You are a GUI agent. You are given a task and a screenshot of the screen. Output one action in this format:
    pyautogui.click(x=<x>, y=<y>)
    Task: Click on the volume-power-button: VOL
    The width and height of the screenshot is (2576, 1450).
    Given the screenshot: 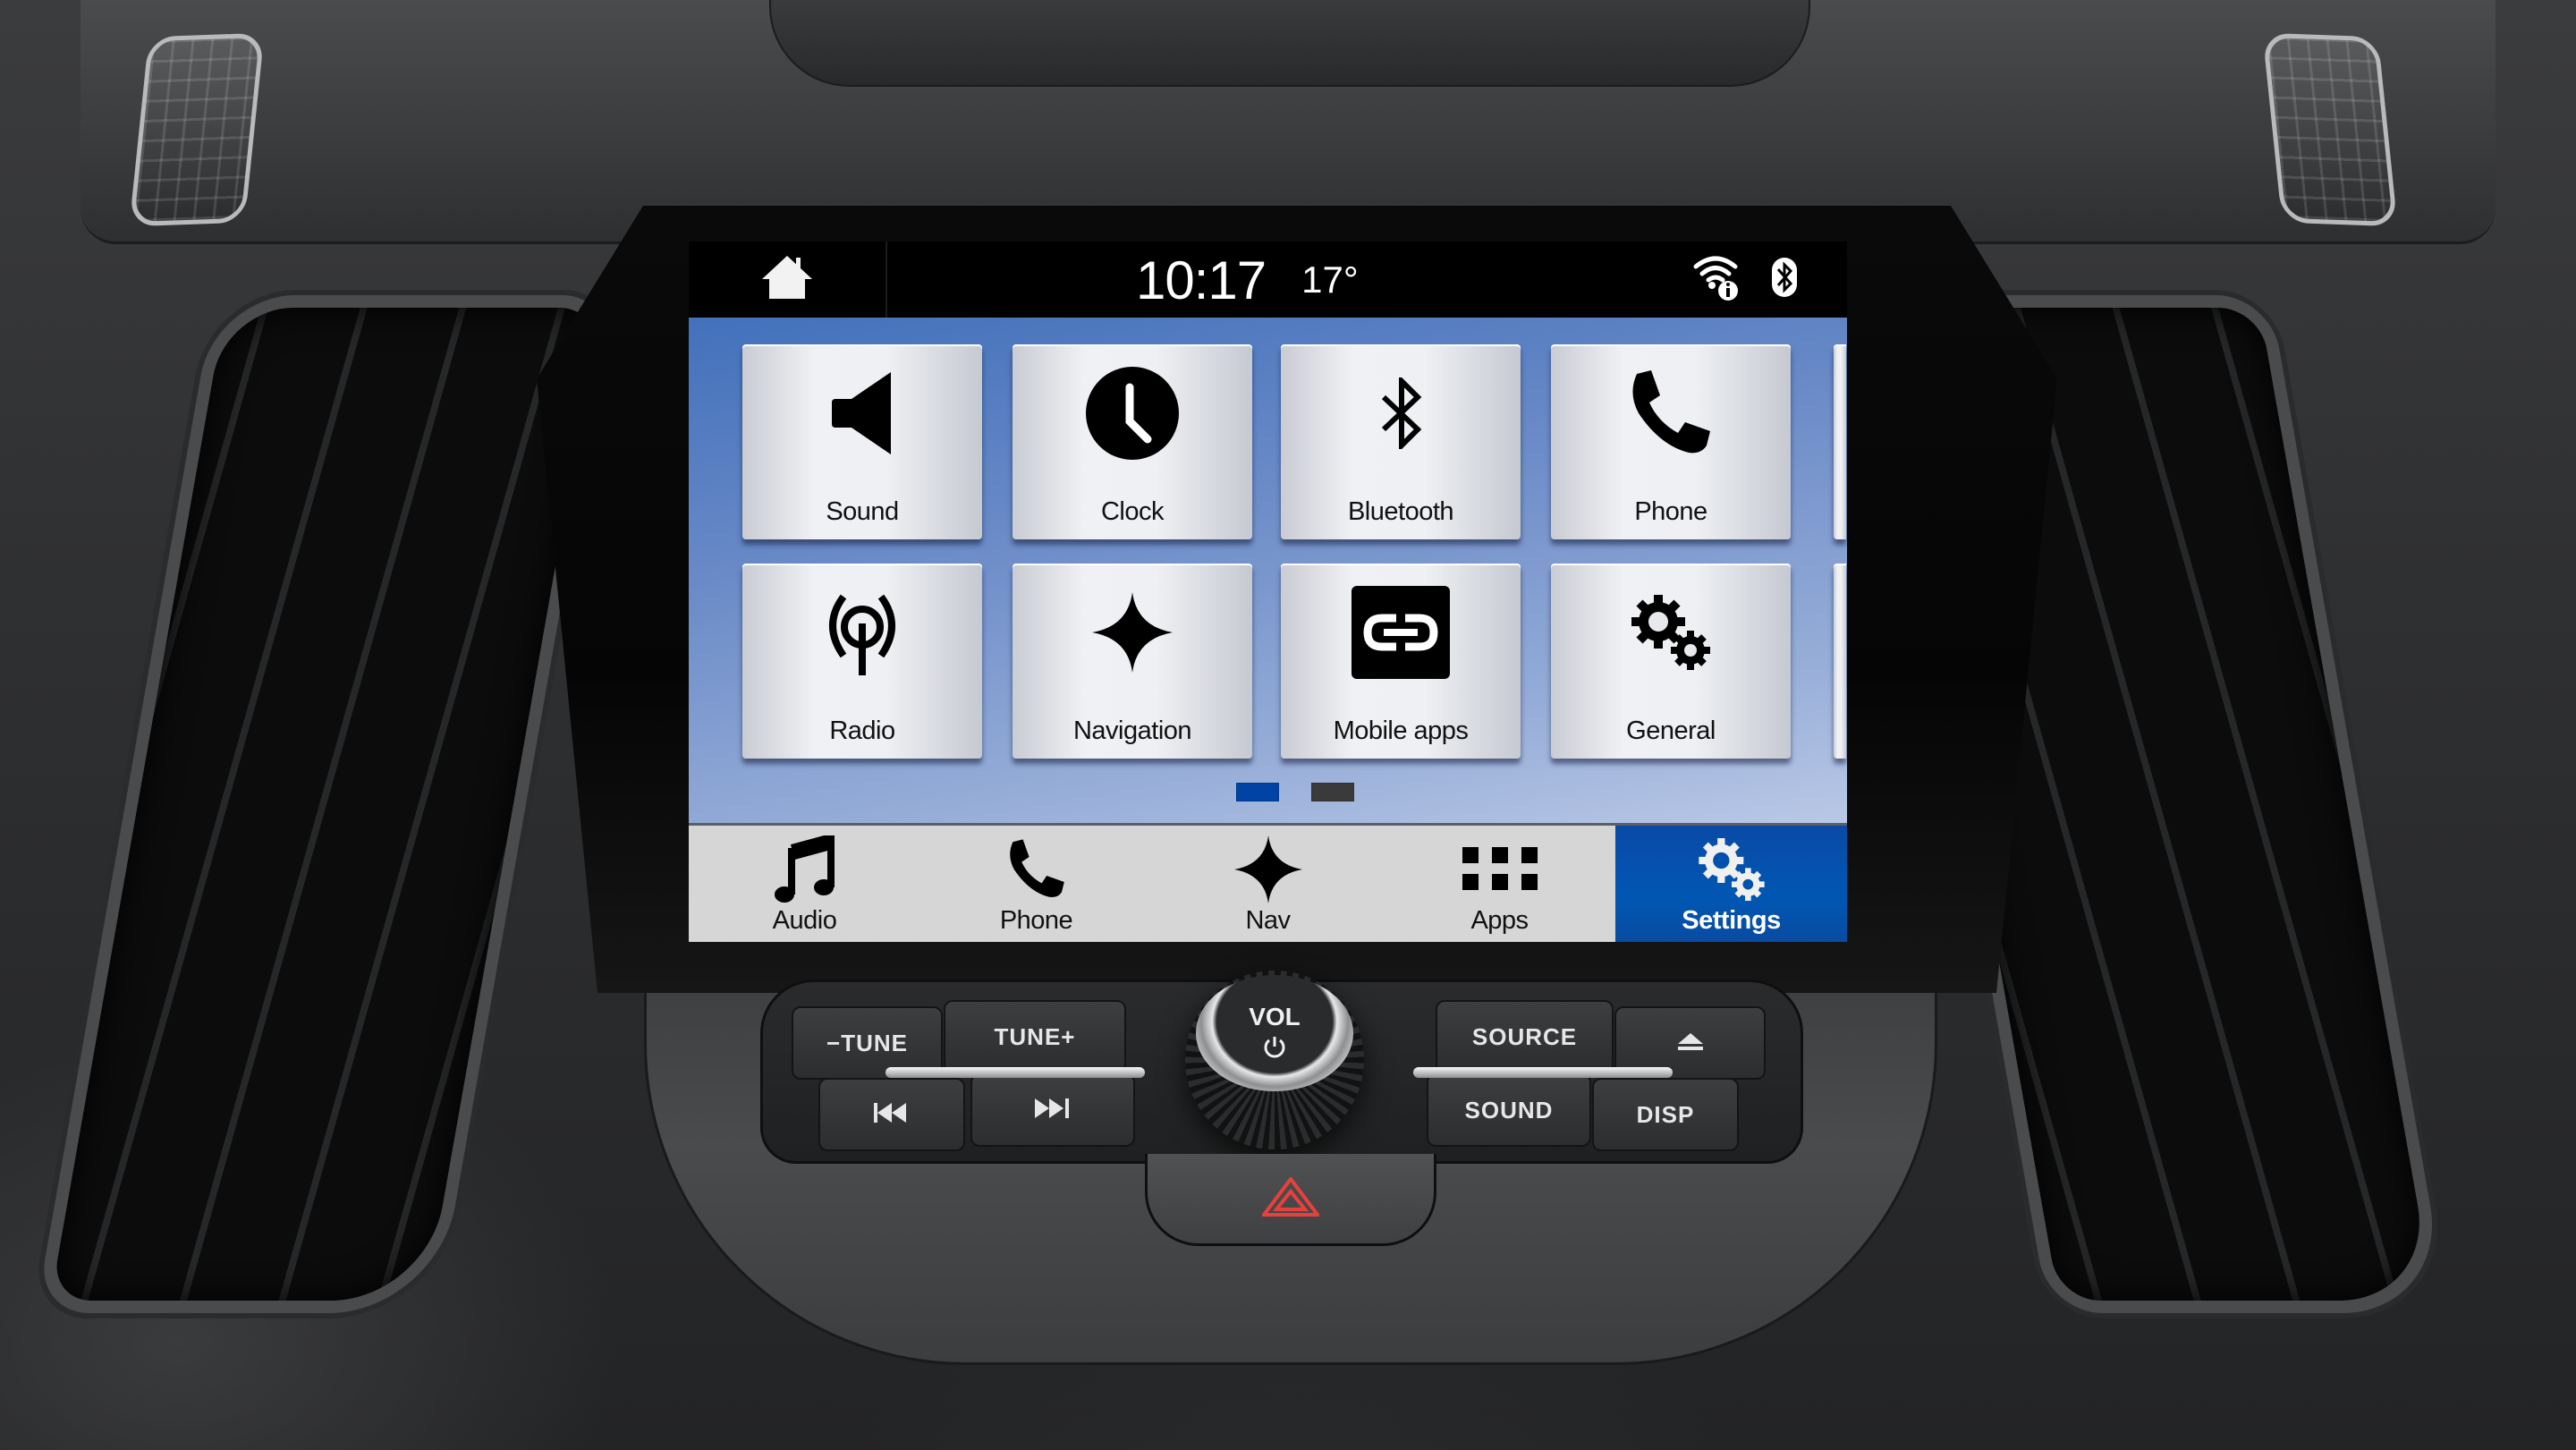 What is the action you would take?
    pyautogui.click(x=1274, y=1033)
    